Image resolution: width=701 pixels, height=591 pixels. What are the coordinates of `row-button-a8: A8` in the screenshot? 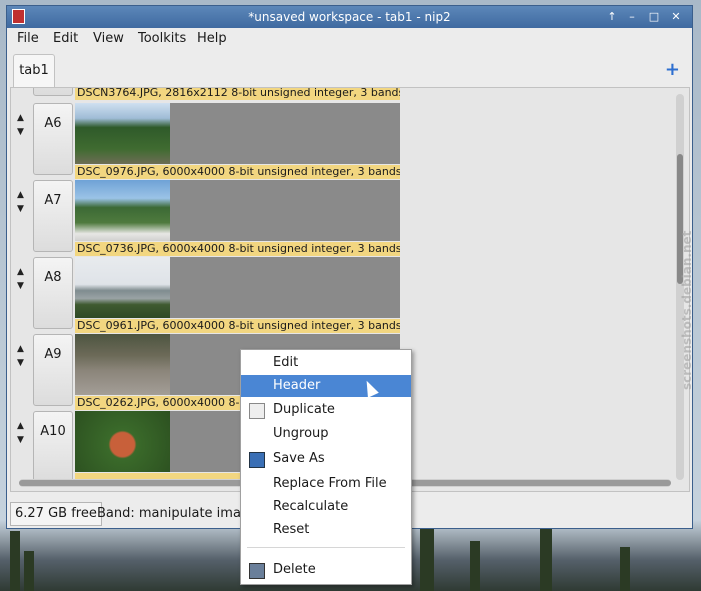 It's located at (53, 293).